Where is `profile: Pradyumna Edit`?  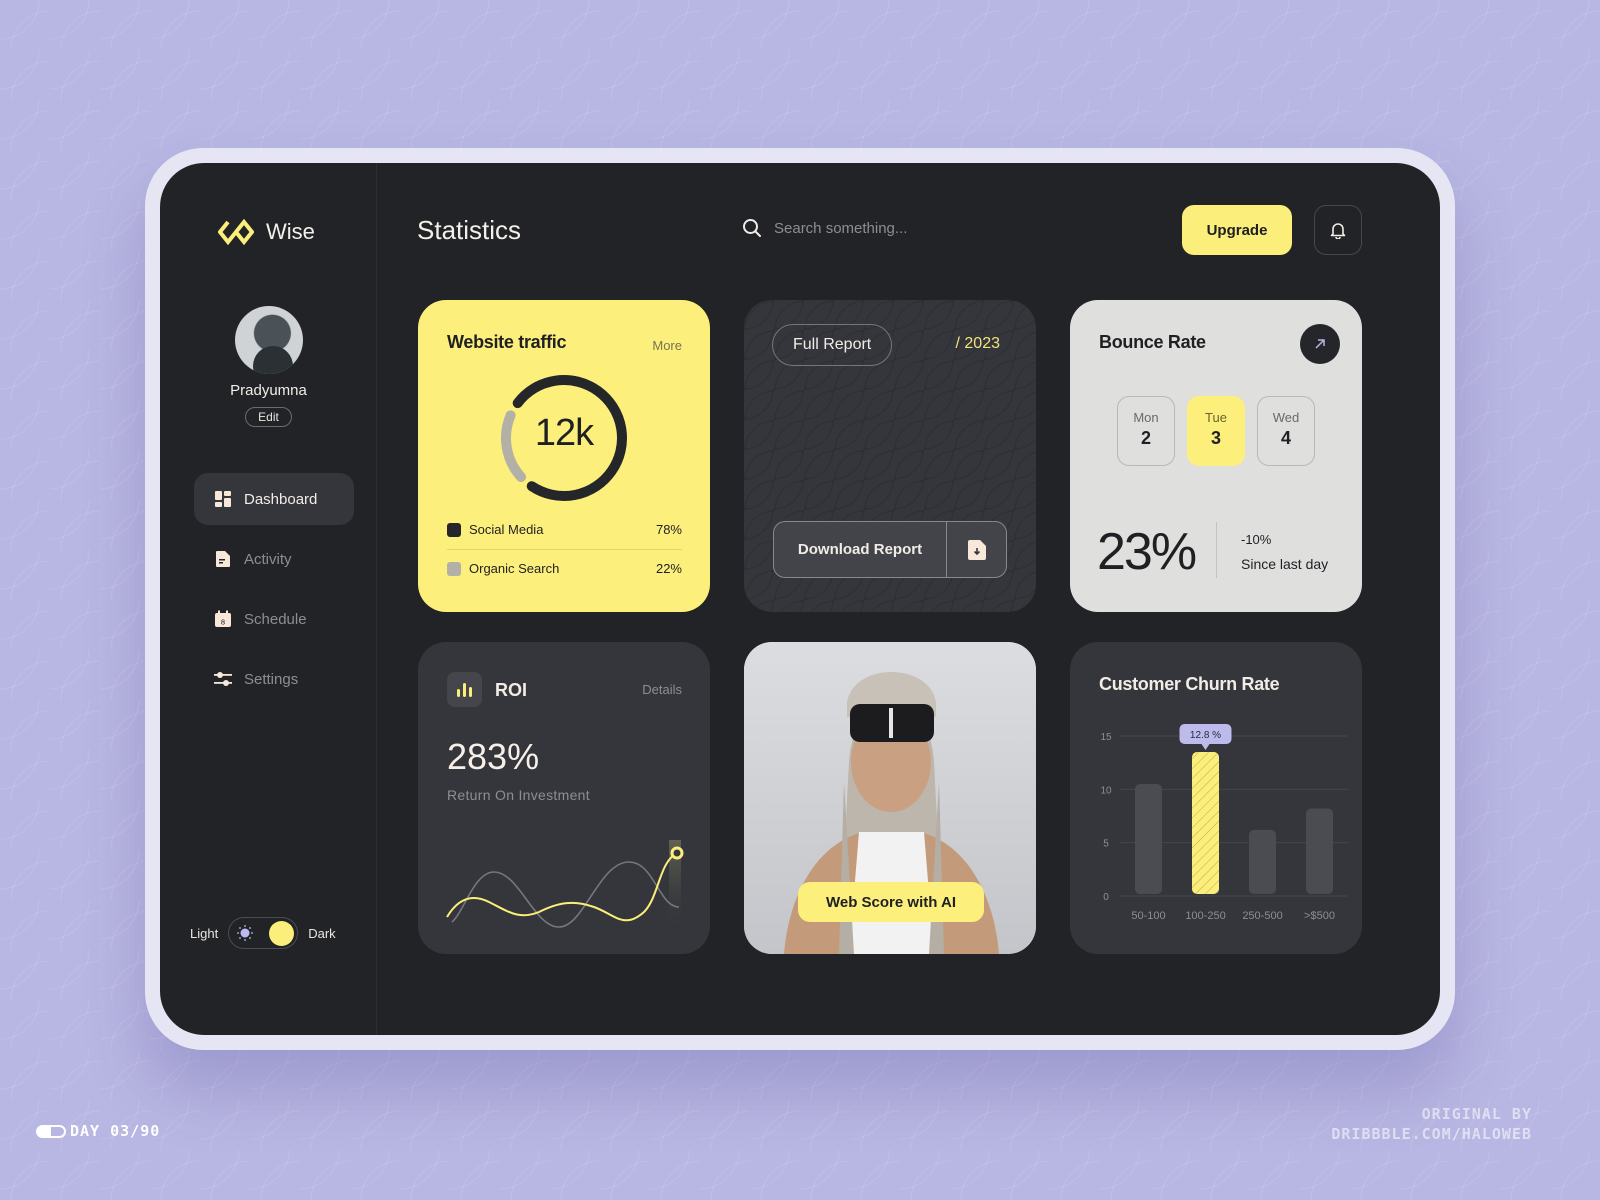 profile: Pradyumna Edit is located at coordinates (268, 366).